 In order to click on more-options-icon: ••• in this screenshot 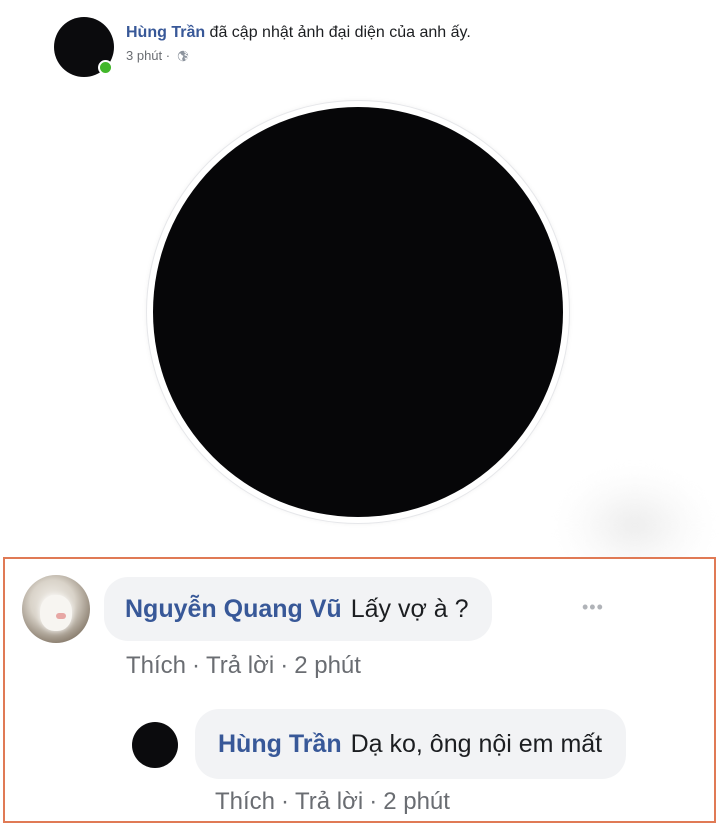, I will do `click(593, 607)`.